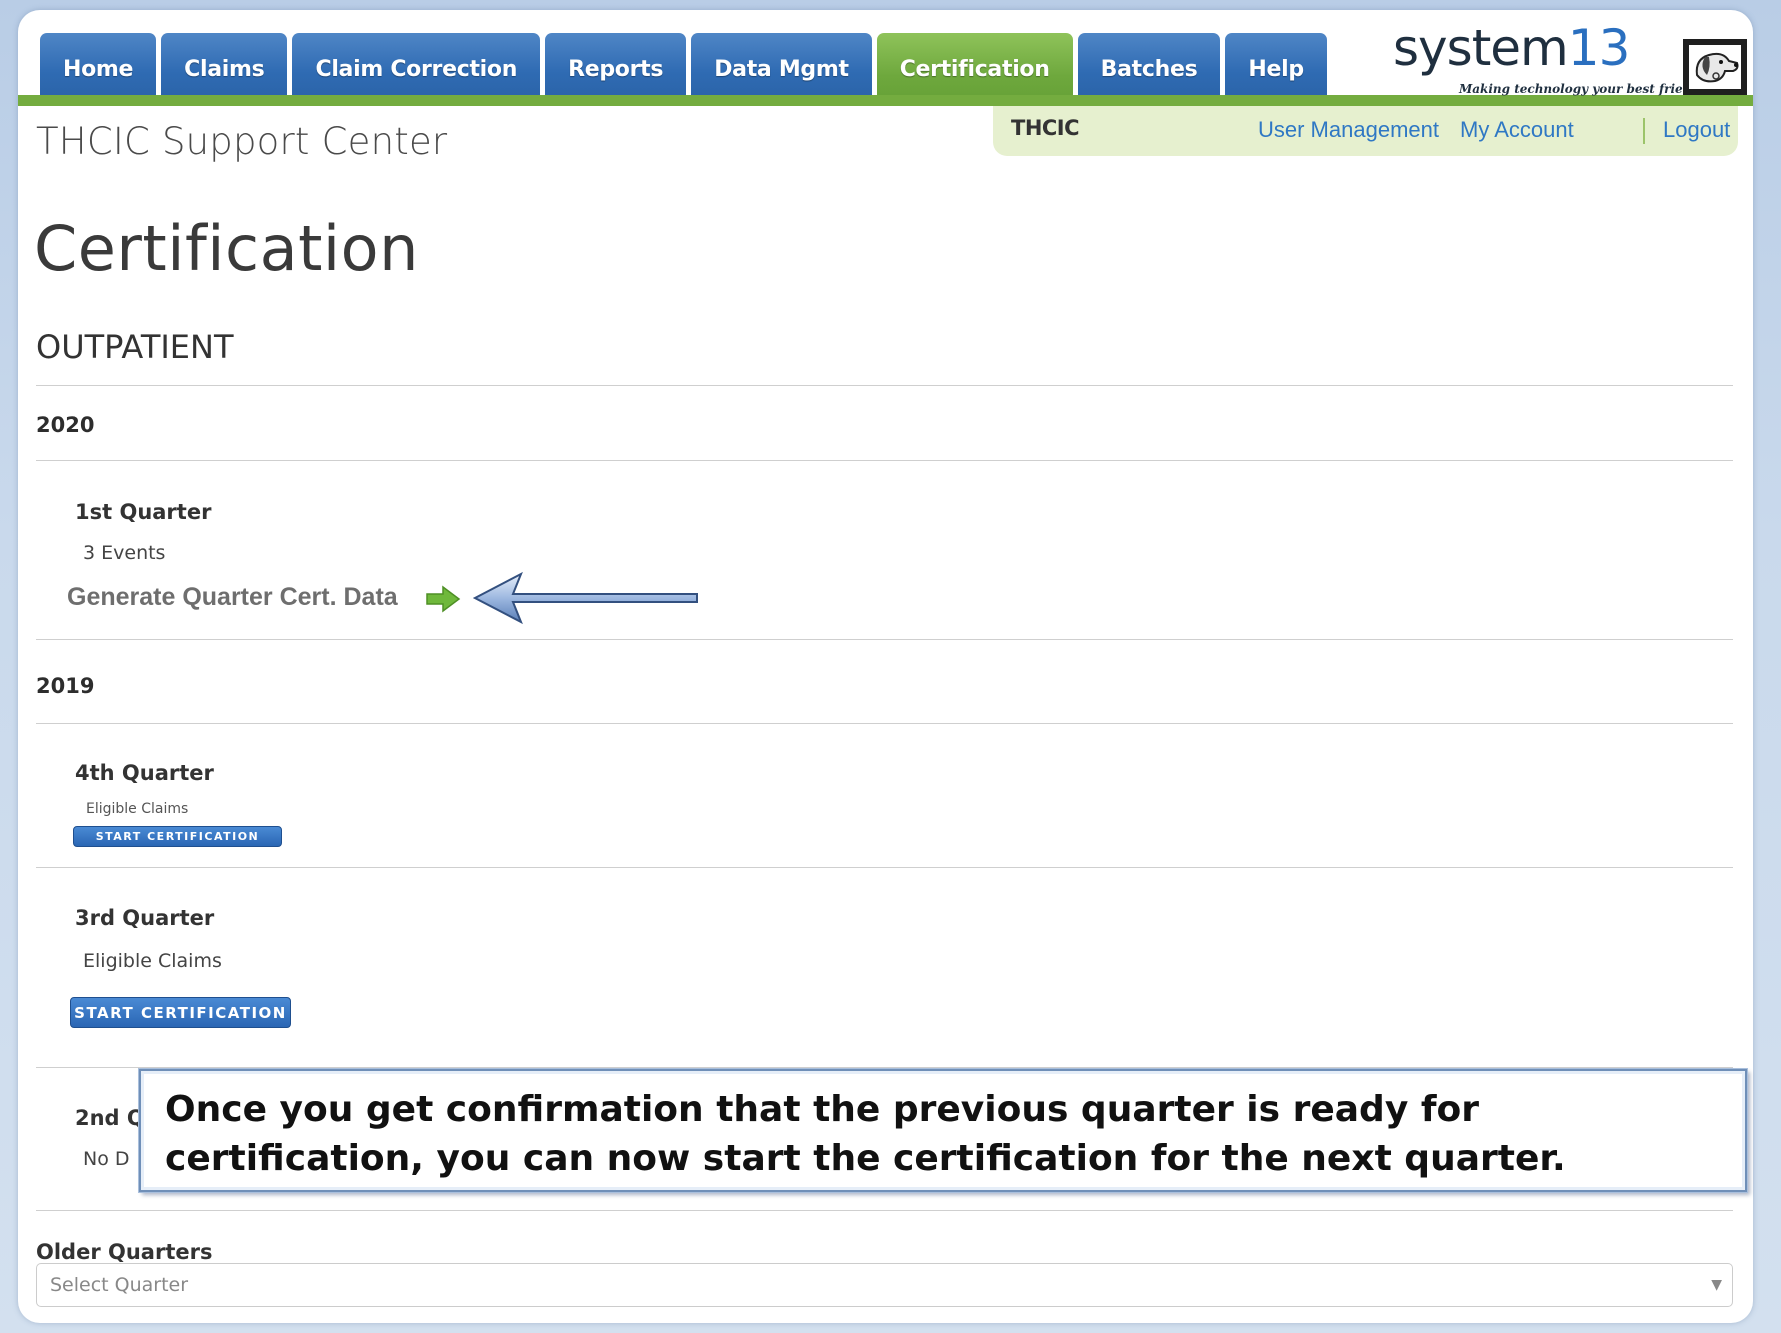  Describe the element at coordinates (1715, 67) in the screenshot. I see `dog-mascot-icon` at that location.